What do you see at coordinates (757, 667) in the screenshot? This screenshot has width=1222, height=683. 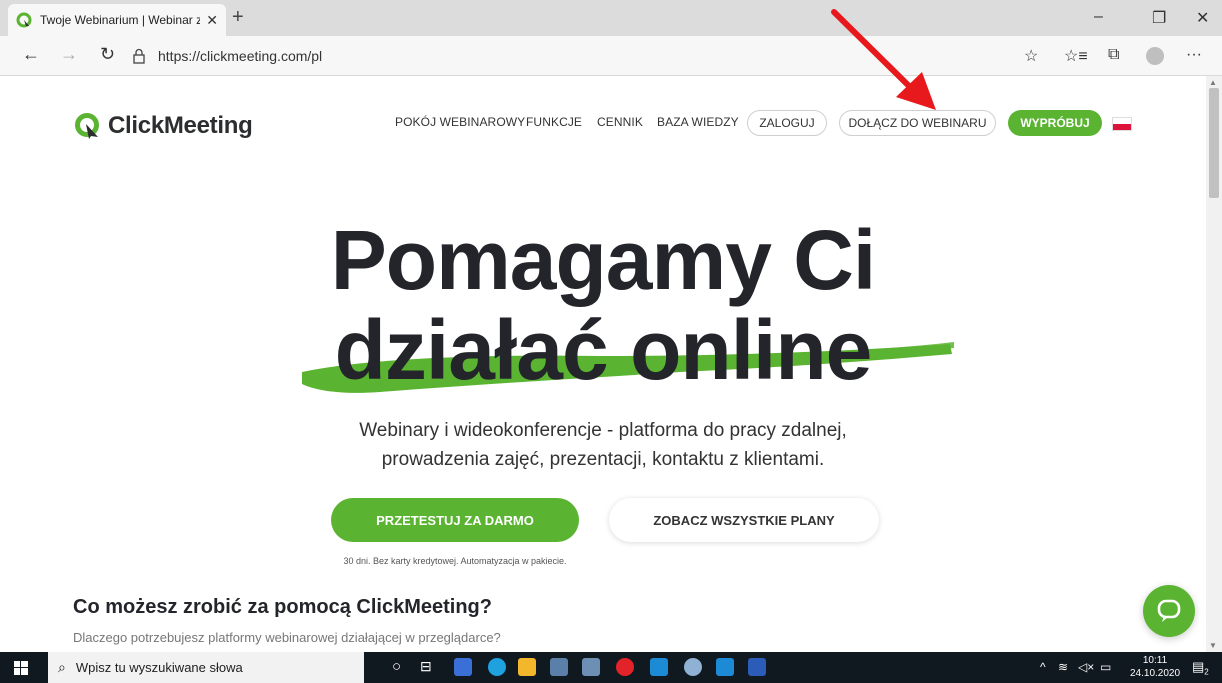 I see `word-app-icon` at bounding box center [757, 667].